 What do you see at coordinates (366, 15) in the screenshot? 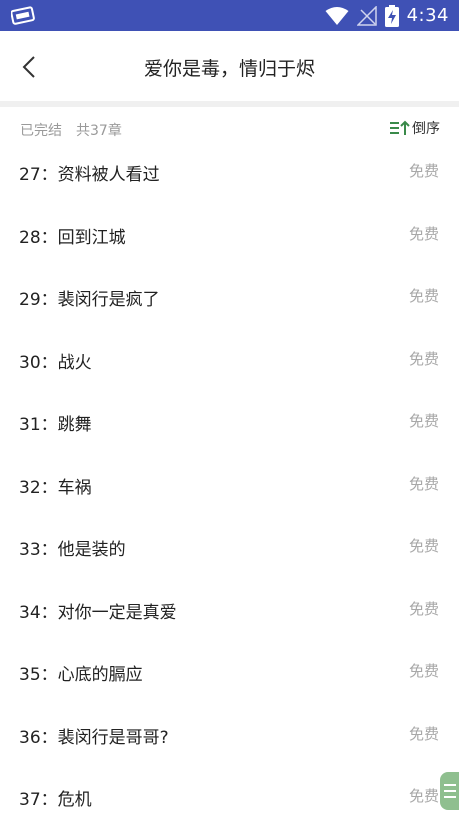
I see `signal-icon` at bounding box center [366, 15].